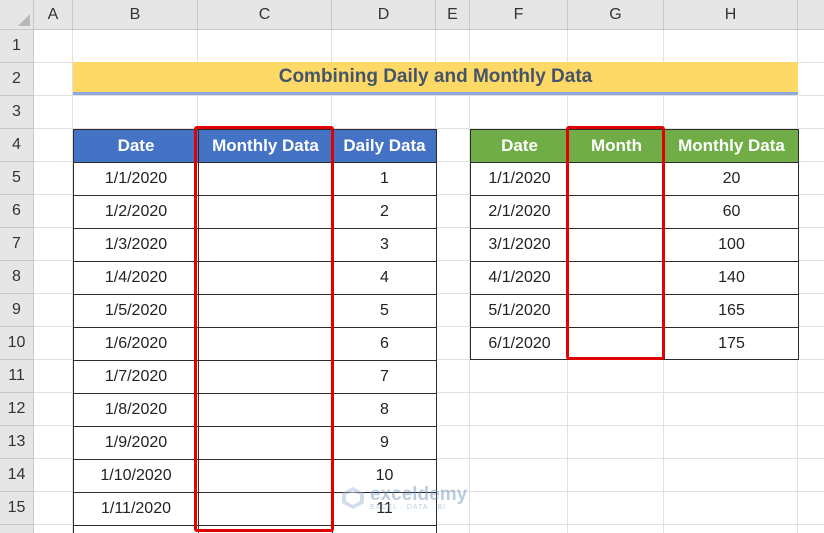 This screenshot has height=533, width=824. Describe the element at coordinates (53, 15) in the screenshot. I see `column-header-a: A` at that location.